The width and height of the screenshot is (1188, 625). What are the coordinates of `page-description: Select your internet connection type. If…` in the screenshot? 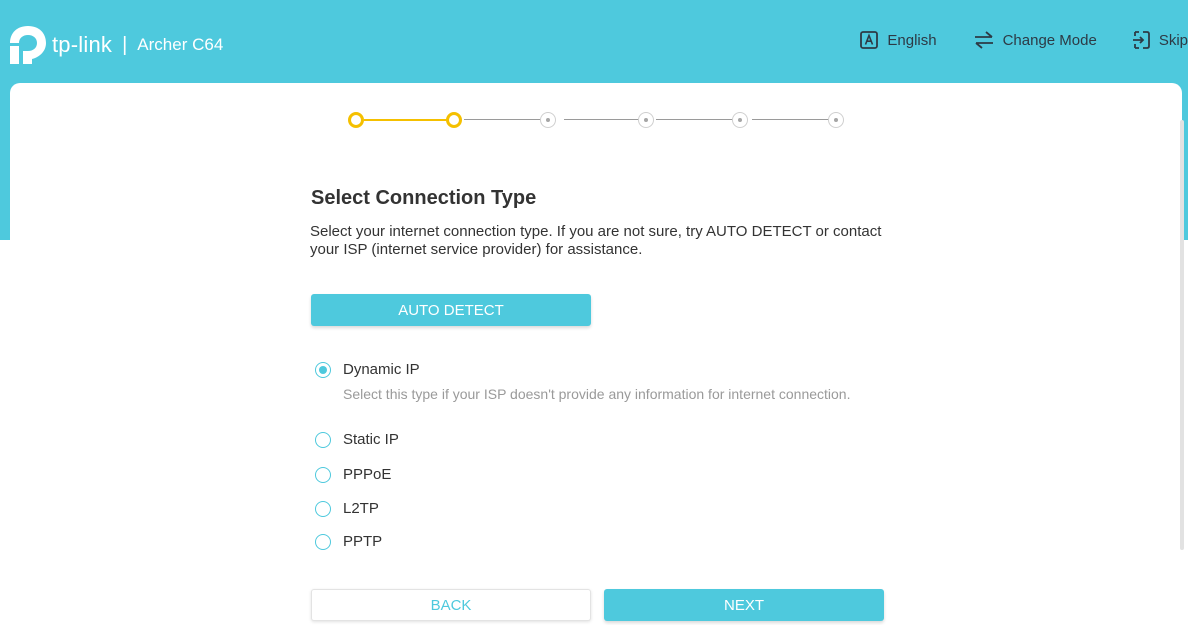 It's located at (596, 240).